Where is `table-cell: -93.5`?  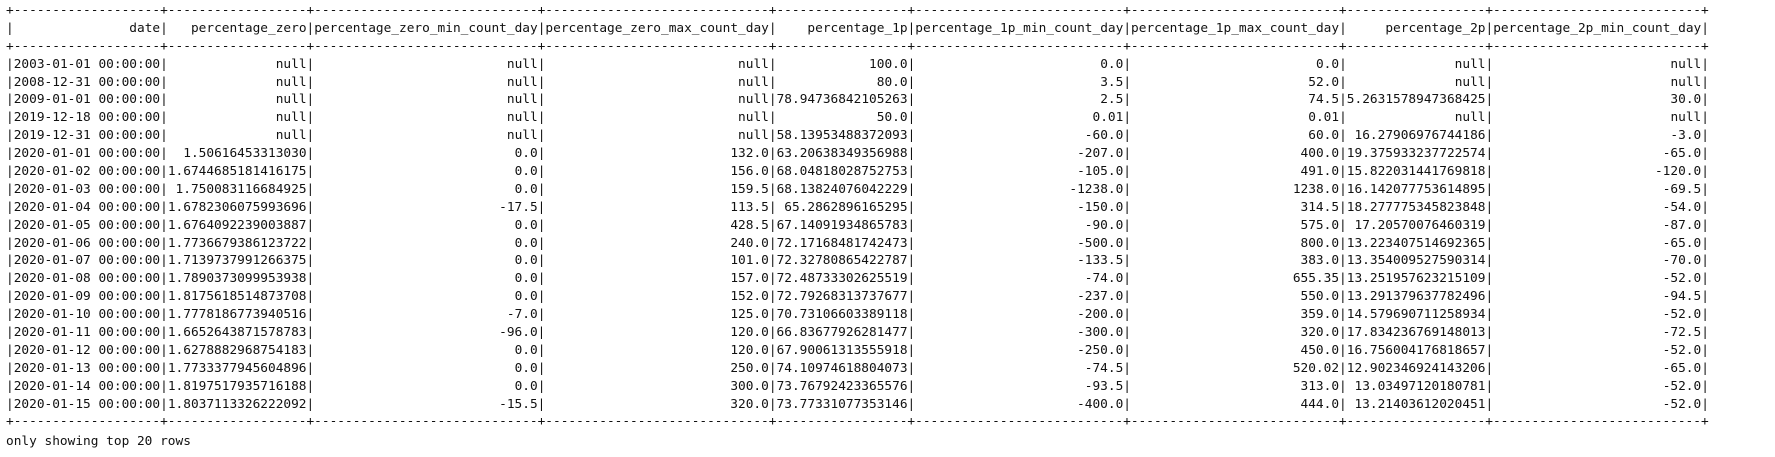
table-cell: -93.5 is located at coordinates (1104, 386).